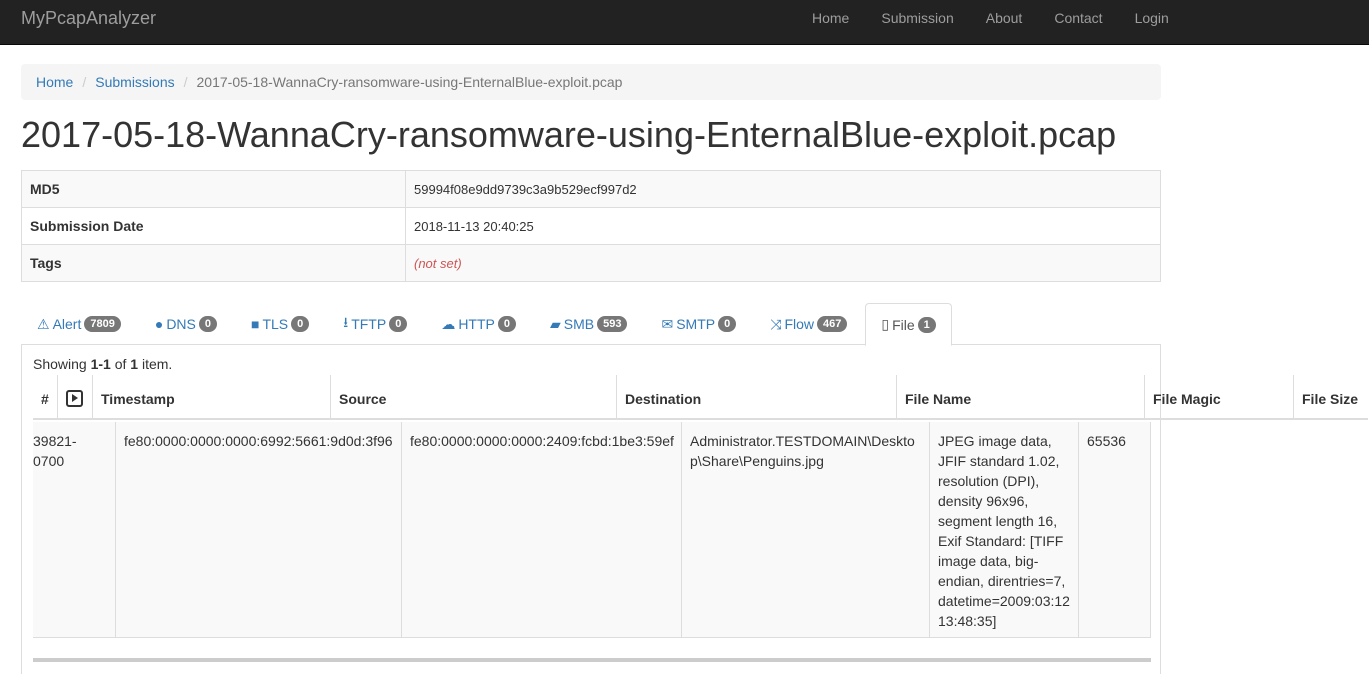 The height and width of the screenshot is (674, 1369). I want to click on nav-home: Home, so click(830, 22).